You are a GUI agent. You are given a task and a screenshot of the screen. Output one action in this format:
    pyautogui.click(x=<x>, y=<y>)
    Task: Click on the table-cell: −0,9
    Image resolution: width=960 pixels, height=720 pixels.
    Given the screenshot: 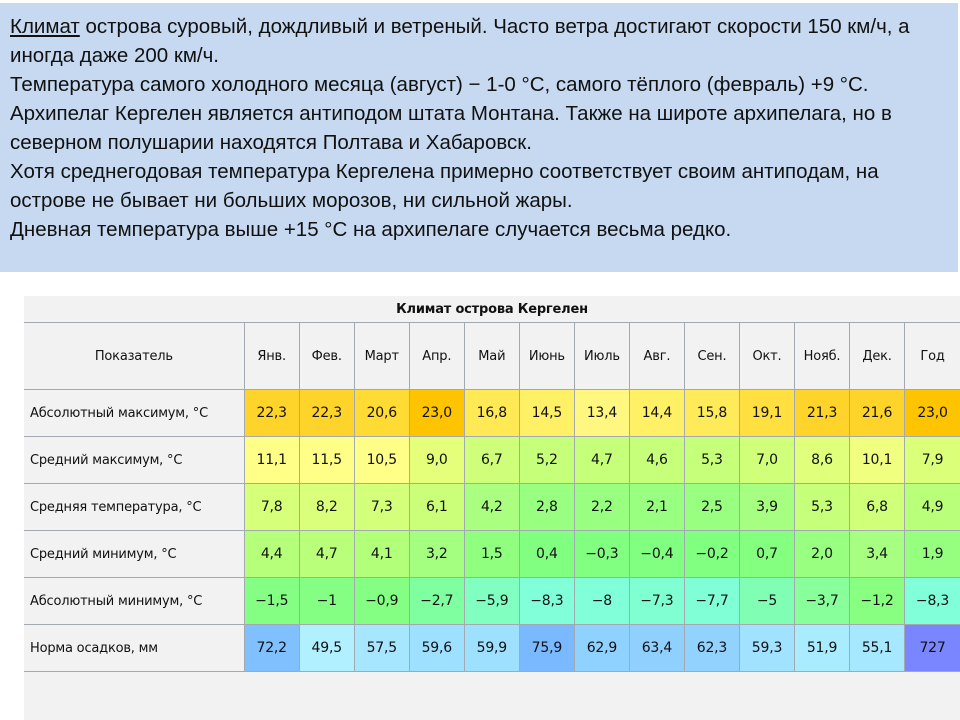 What is the action you would take?
    pyautogui.click(x=381, y=601)
    